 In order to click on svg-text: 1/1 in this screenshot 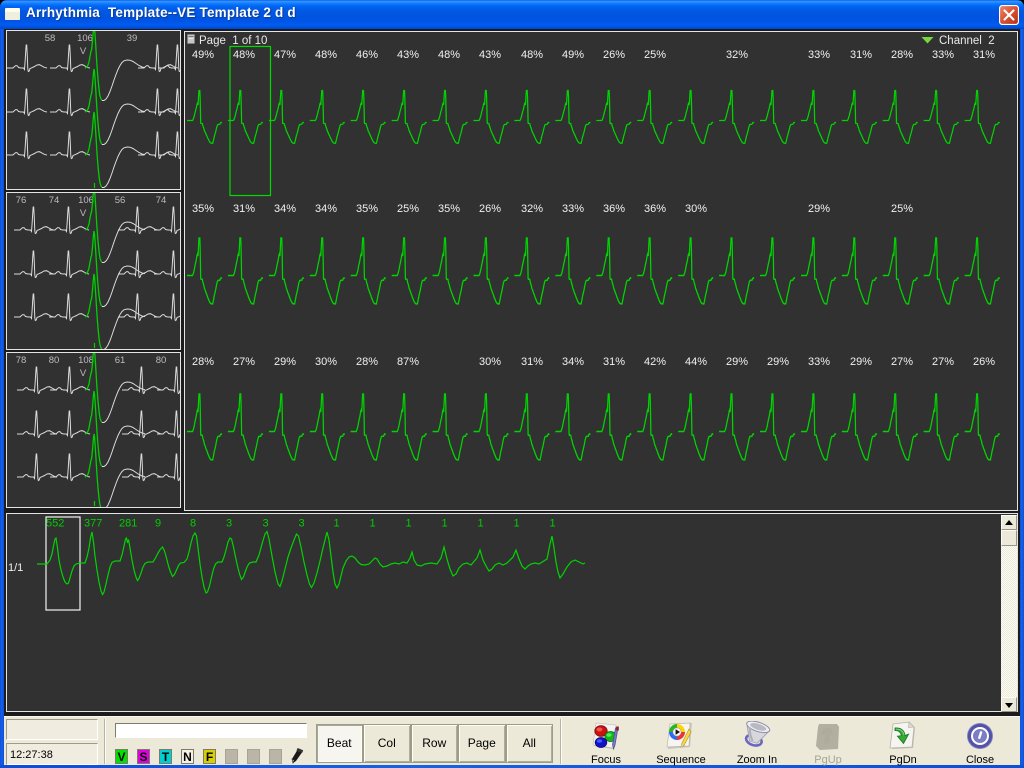, I will do `click(15, 568)`.